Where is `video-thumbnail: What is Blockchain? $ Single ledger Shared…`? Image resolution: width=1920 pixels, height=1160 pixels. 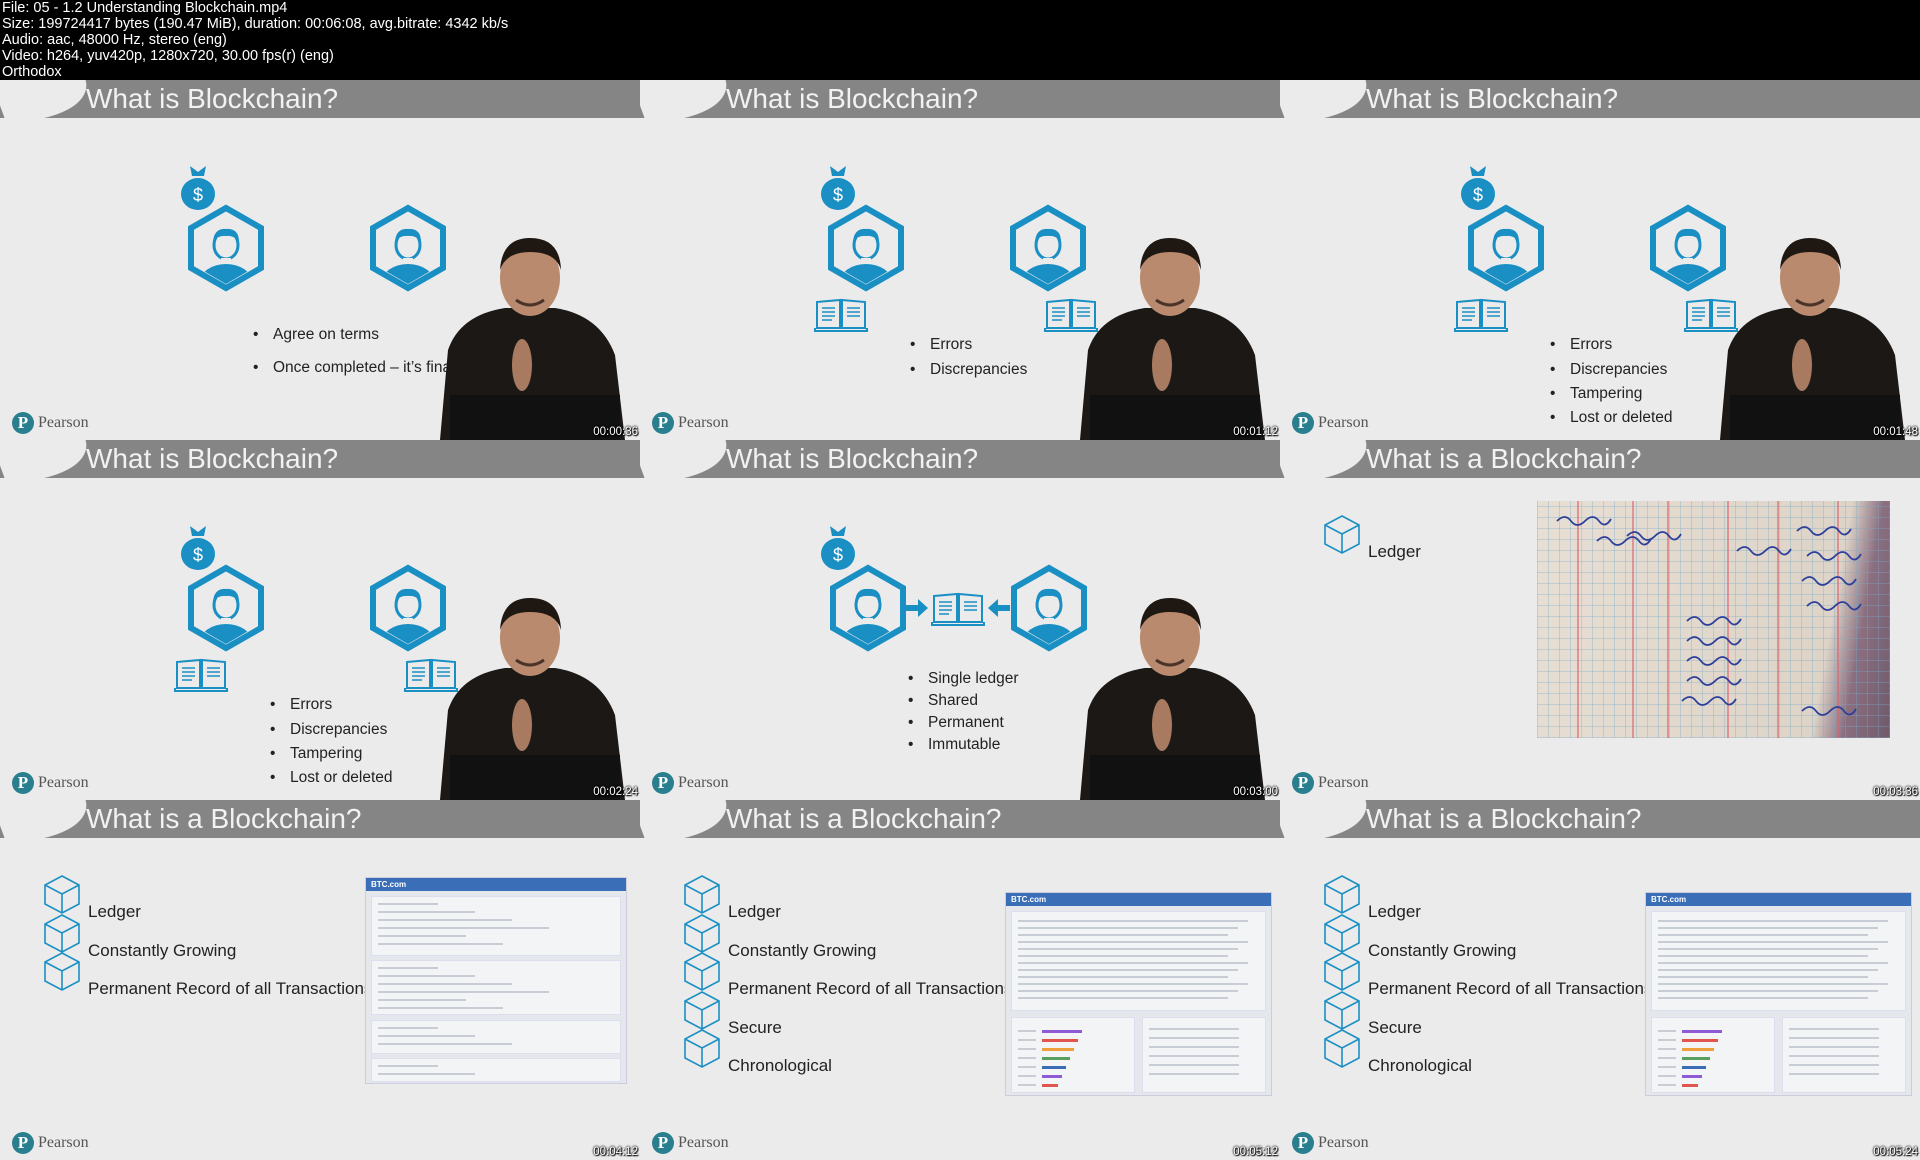 video-thumbnail: What is Blockchain? $ Single ledger Shared… is located at coordinates (960, 620).